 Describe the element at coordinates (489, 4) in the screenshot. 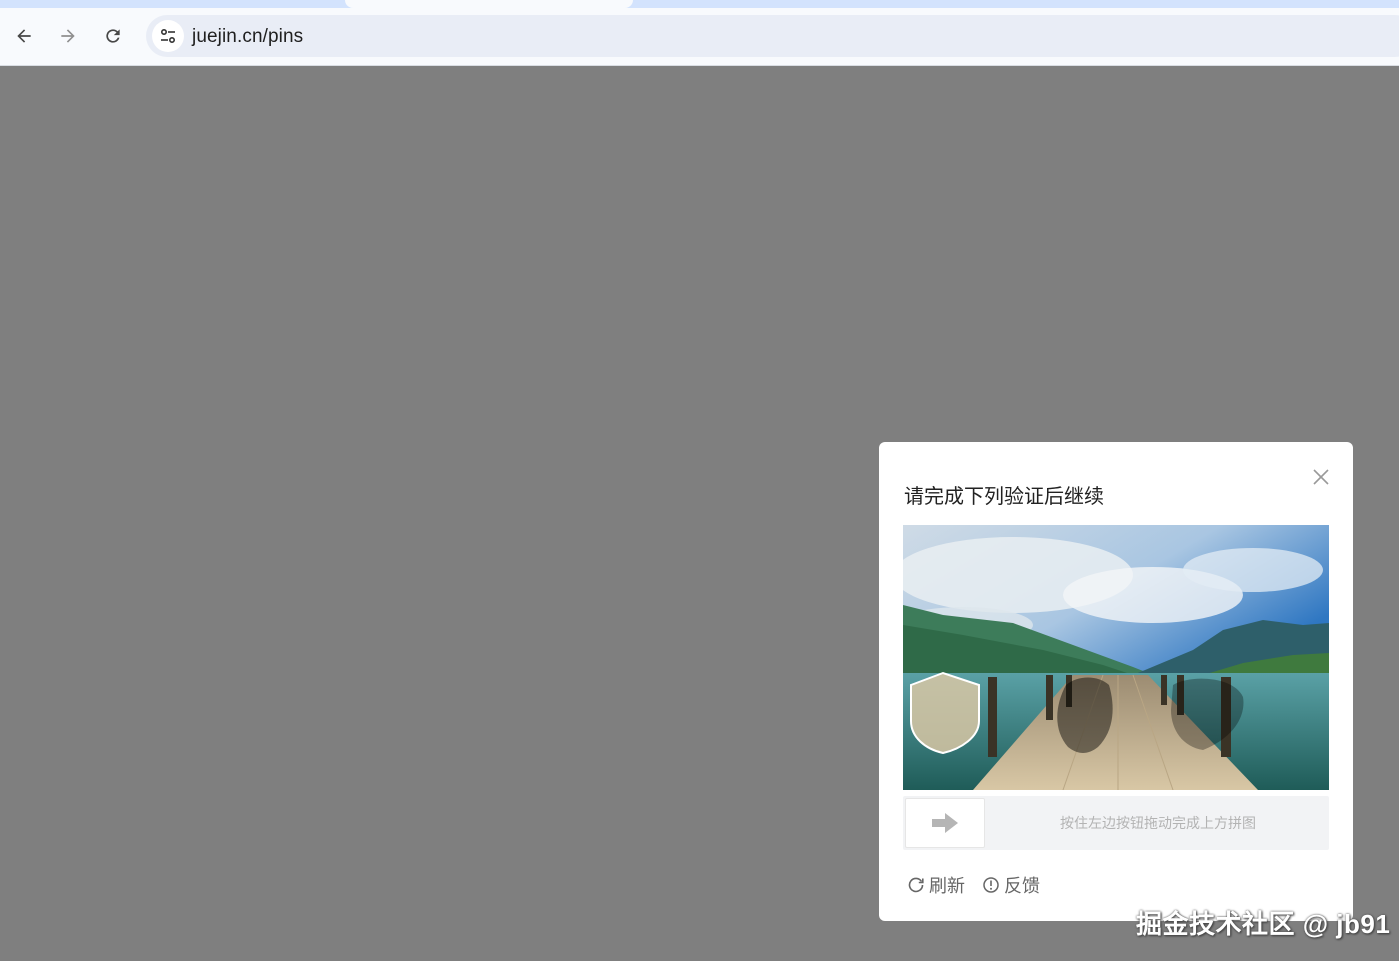

I see `active-tab` at that location.